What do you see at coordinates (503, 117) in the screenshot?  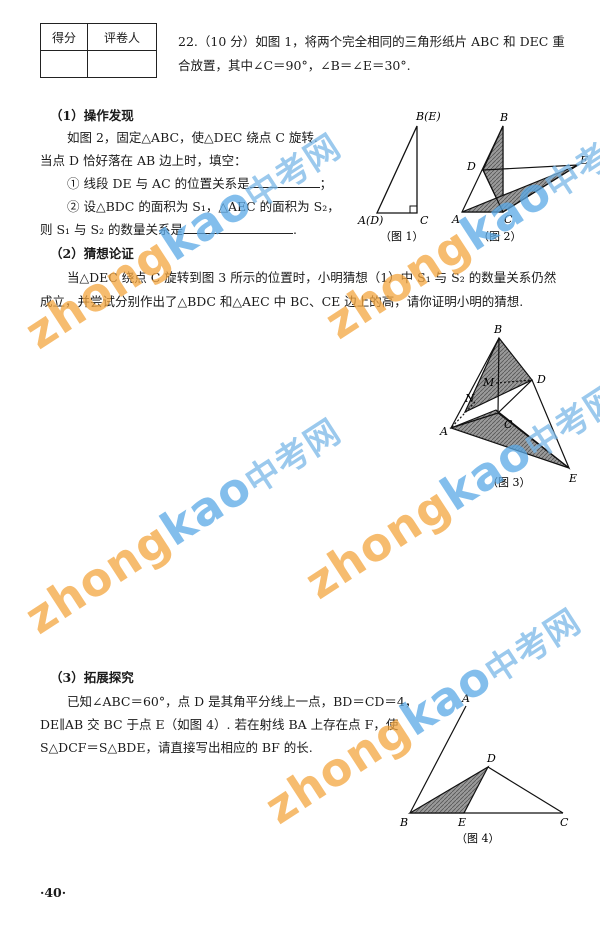 I see `fig2-label-B: B` at bounding box center [503, 117].